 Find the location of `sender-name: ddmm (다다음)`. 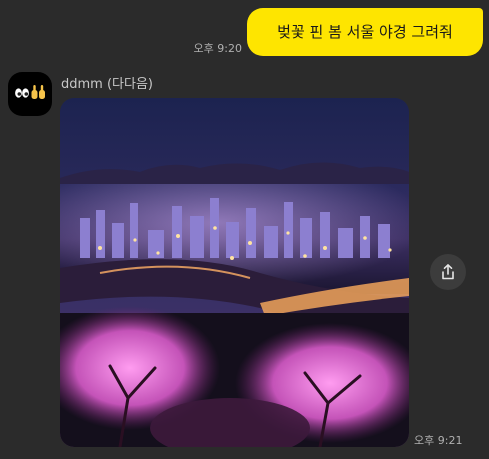

sender-name: ddmm (다다음) is located at coordinates (107, 84).